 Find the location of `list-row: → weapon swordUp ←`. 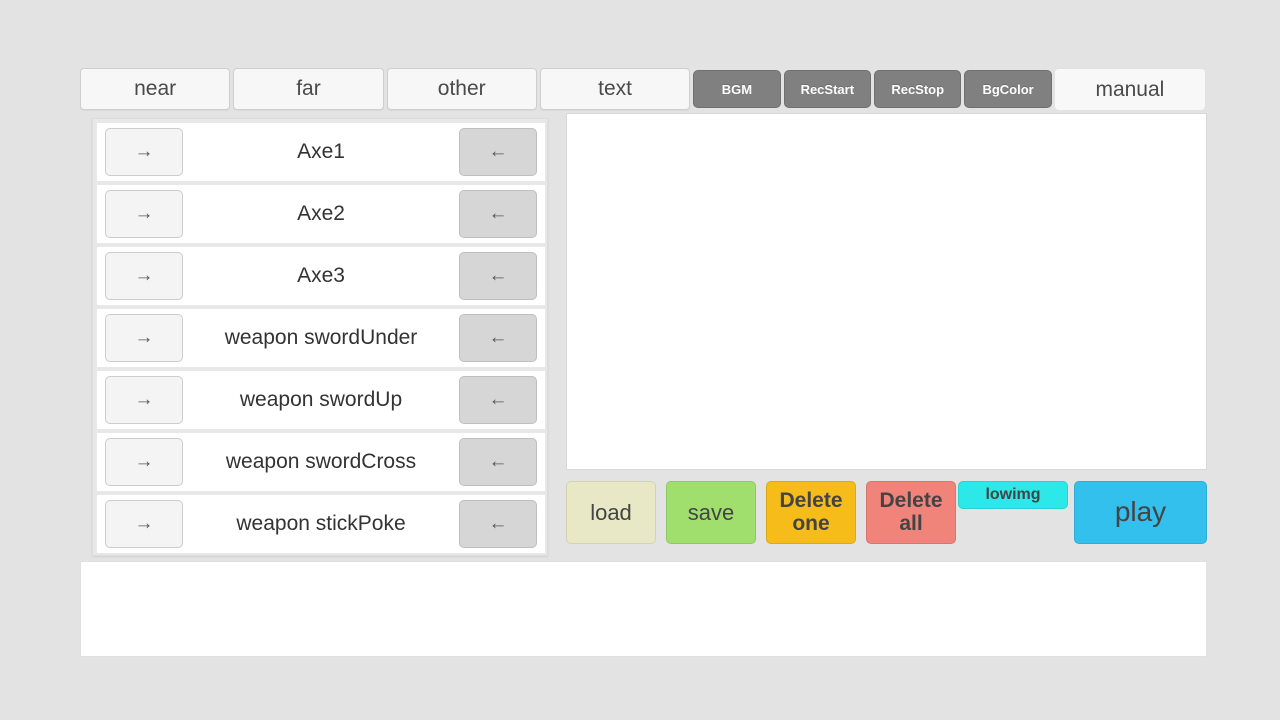

list-row: → weapon swordUp ← is located at coordinates (321, 400).